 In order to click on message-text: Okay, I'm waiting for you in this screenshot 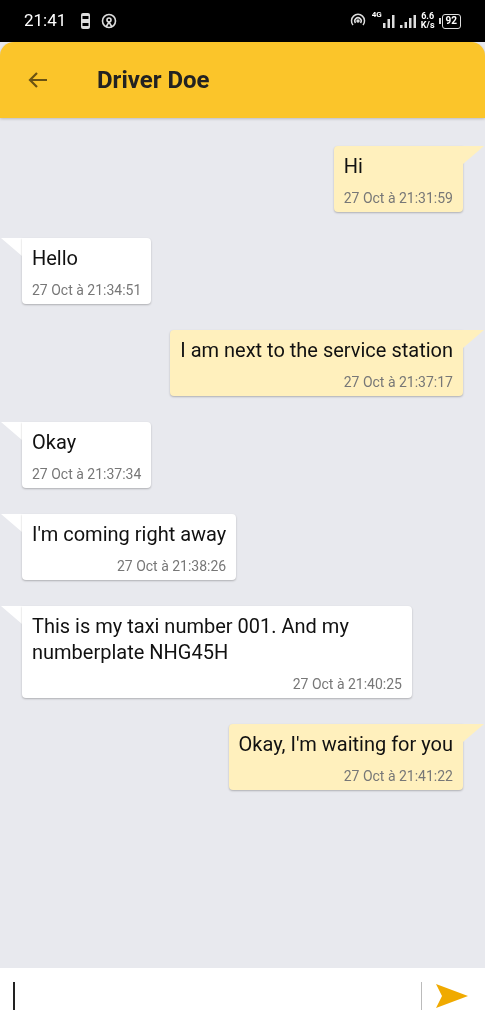, I will do `click(345, 744)`.